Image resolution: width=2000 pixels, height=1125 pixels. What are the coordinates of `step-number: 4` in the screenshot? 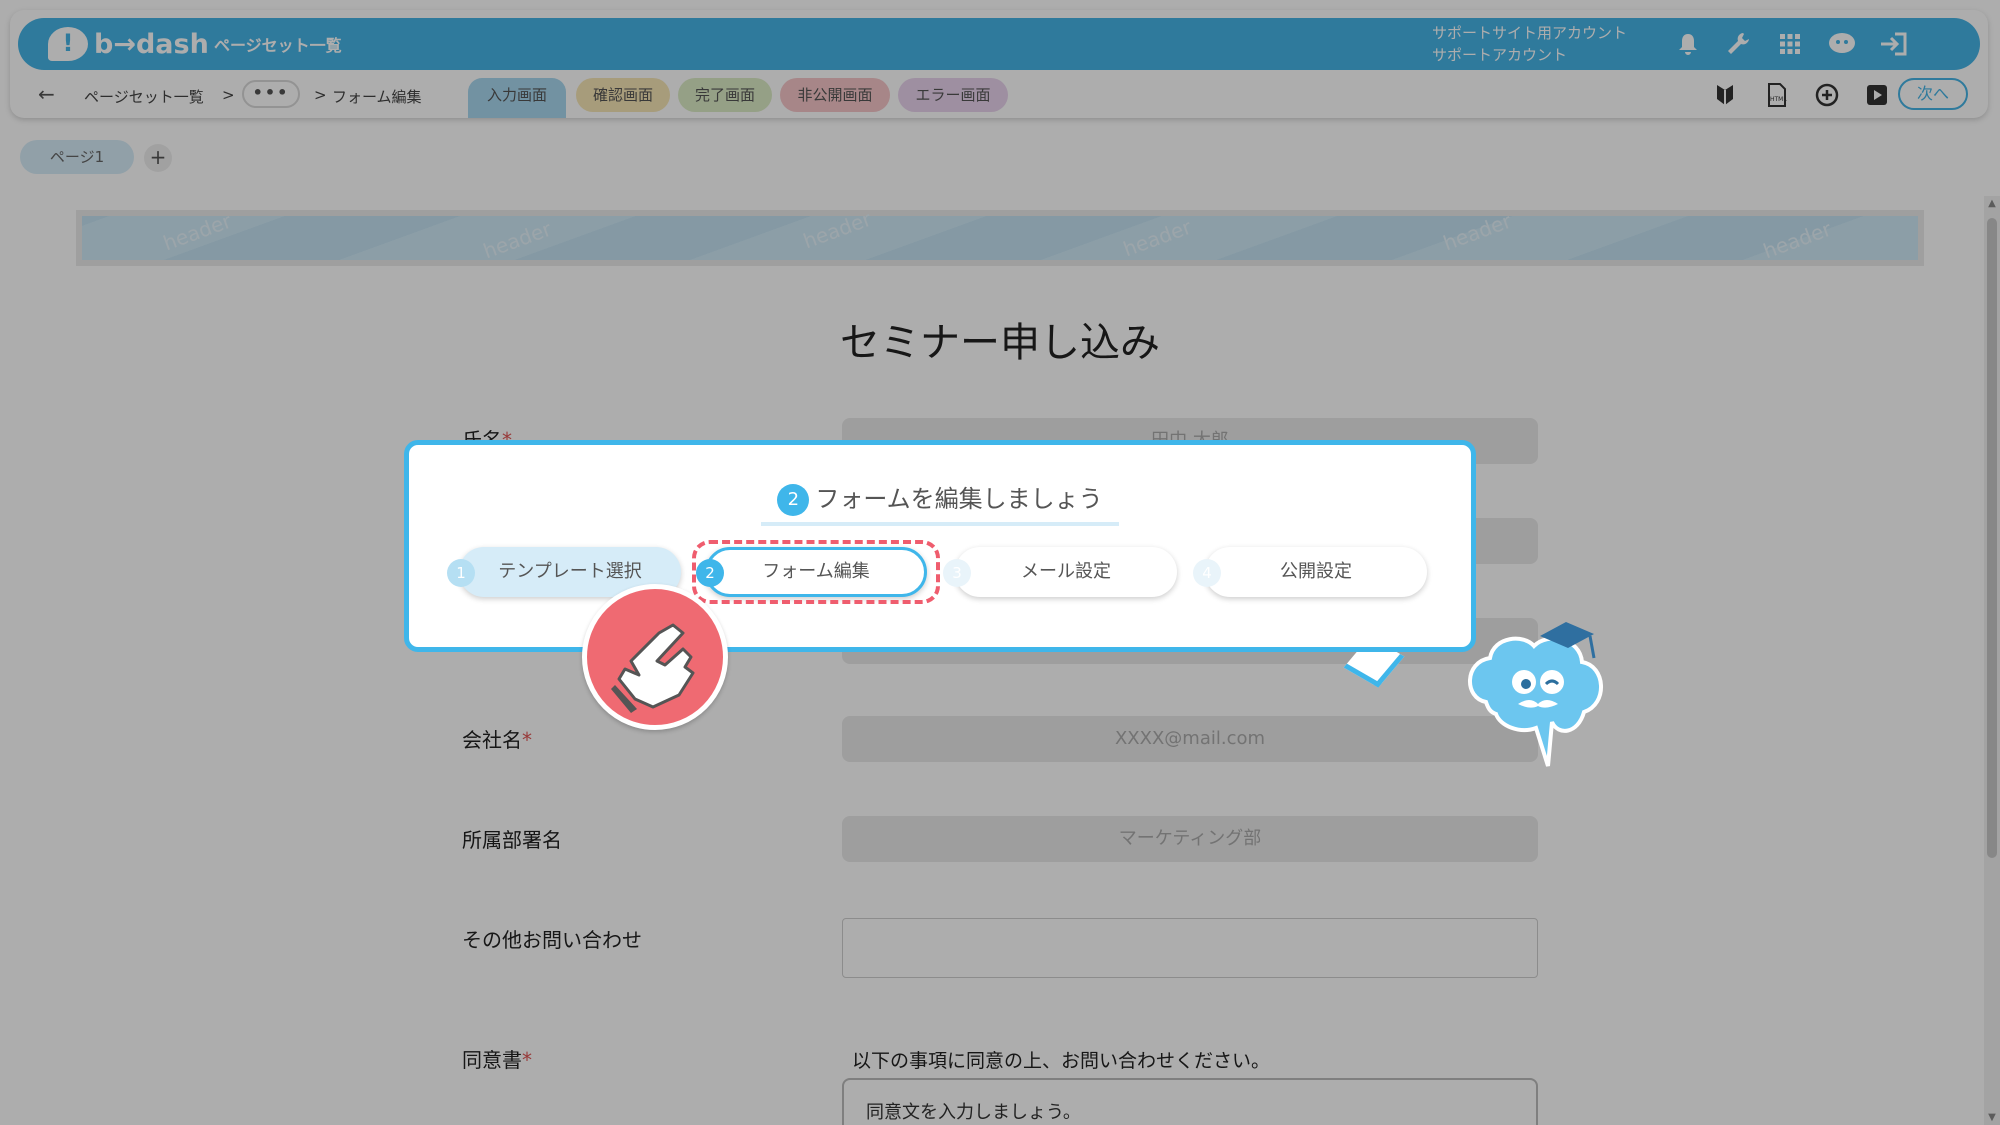 It's located at (1207, 573).